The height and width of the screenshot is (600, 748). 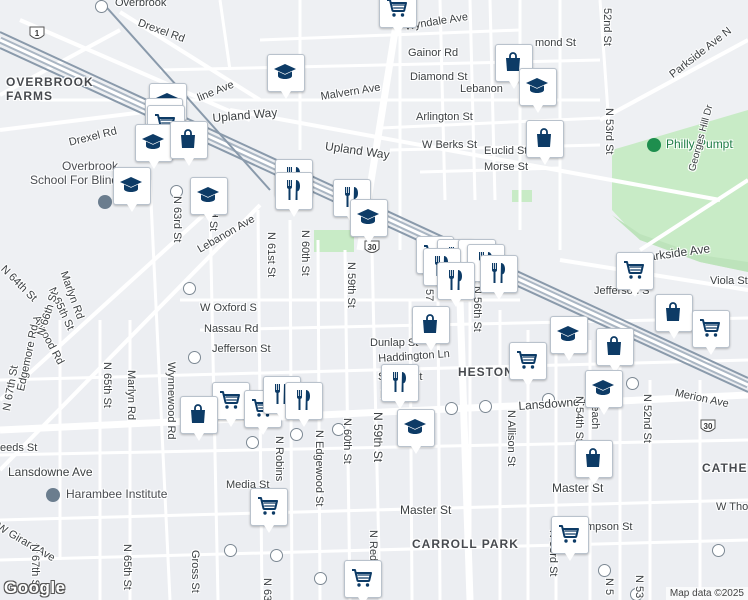 What do you see at coordinates (639, 587) in the screenshot?
I see `street-label: N 53` at bounding box center [639, 587].